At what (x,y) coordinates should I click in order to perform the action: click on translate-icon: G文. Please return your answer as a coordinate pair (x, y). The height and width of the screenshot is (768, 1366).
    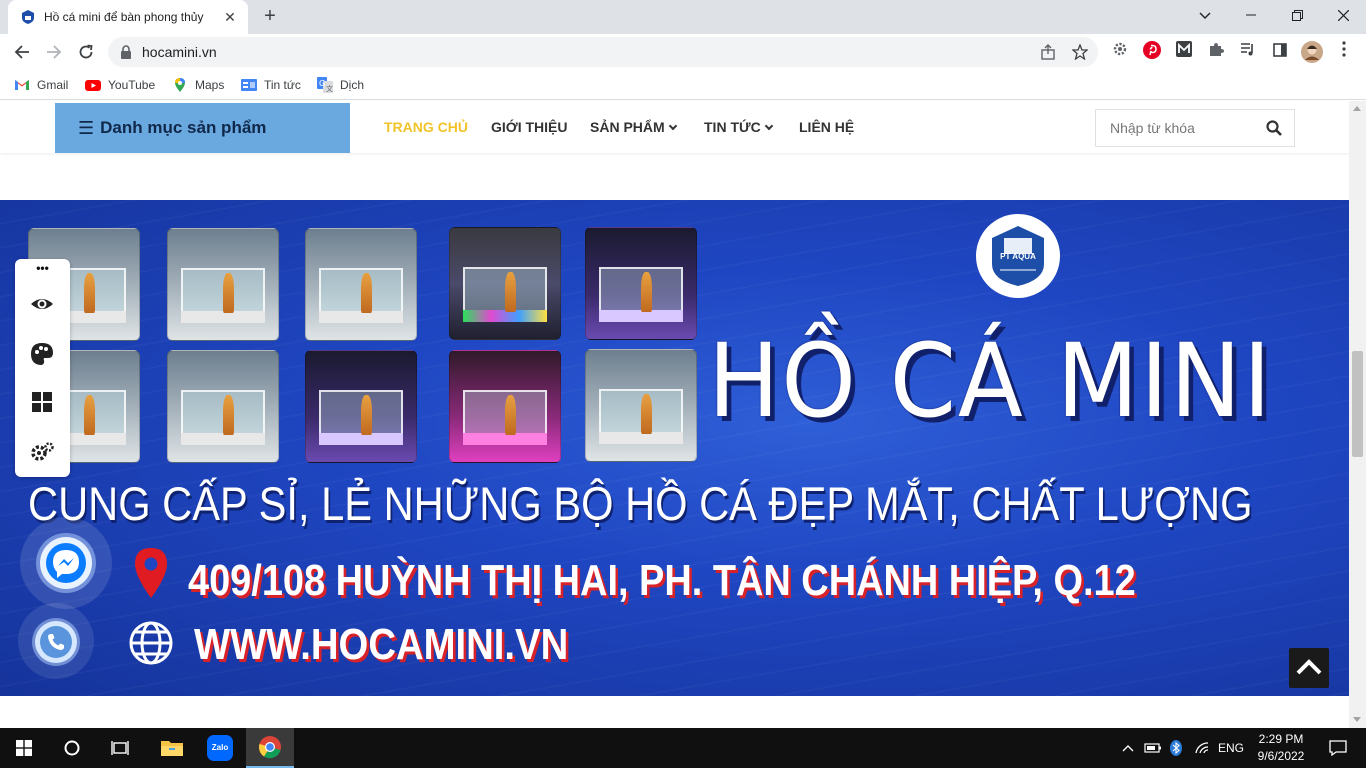
    Looking at the image, I should click on (325, 85).